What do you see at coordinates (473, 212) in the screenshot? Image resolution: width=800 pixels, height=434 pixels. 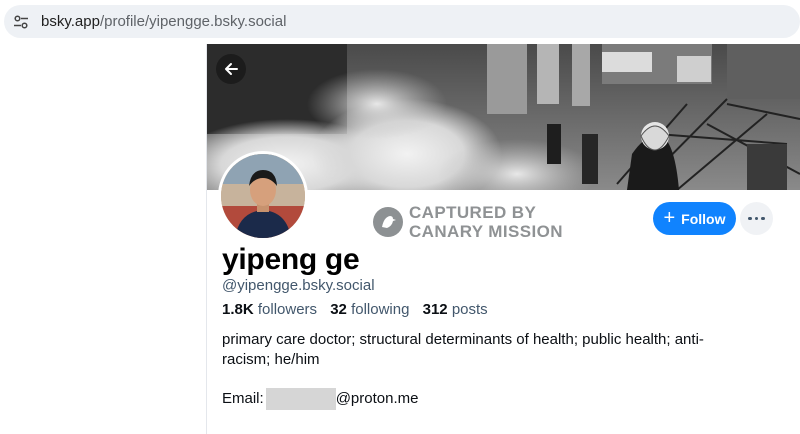 I see `watermark-line-1: CAPTURED BY` at bounding box center [473, 212].